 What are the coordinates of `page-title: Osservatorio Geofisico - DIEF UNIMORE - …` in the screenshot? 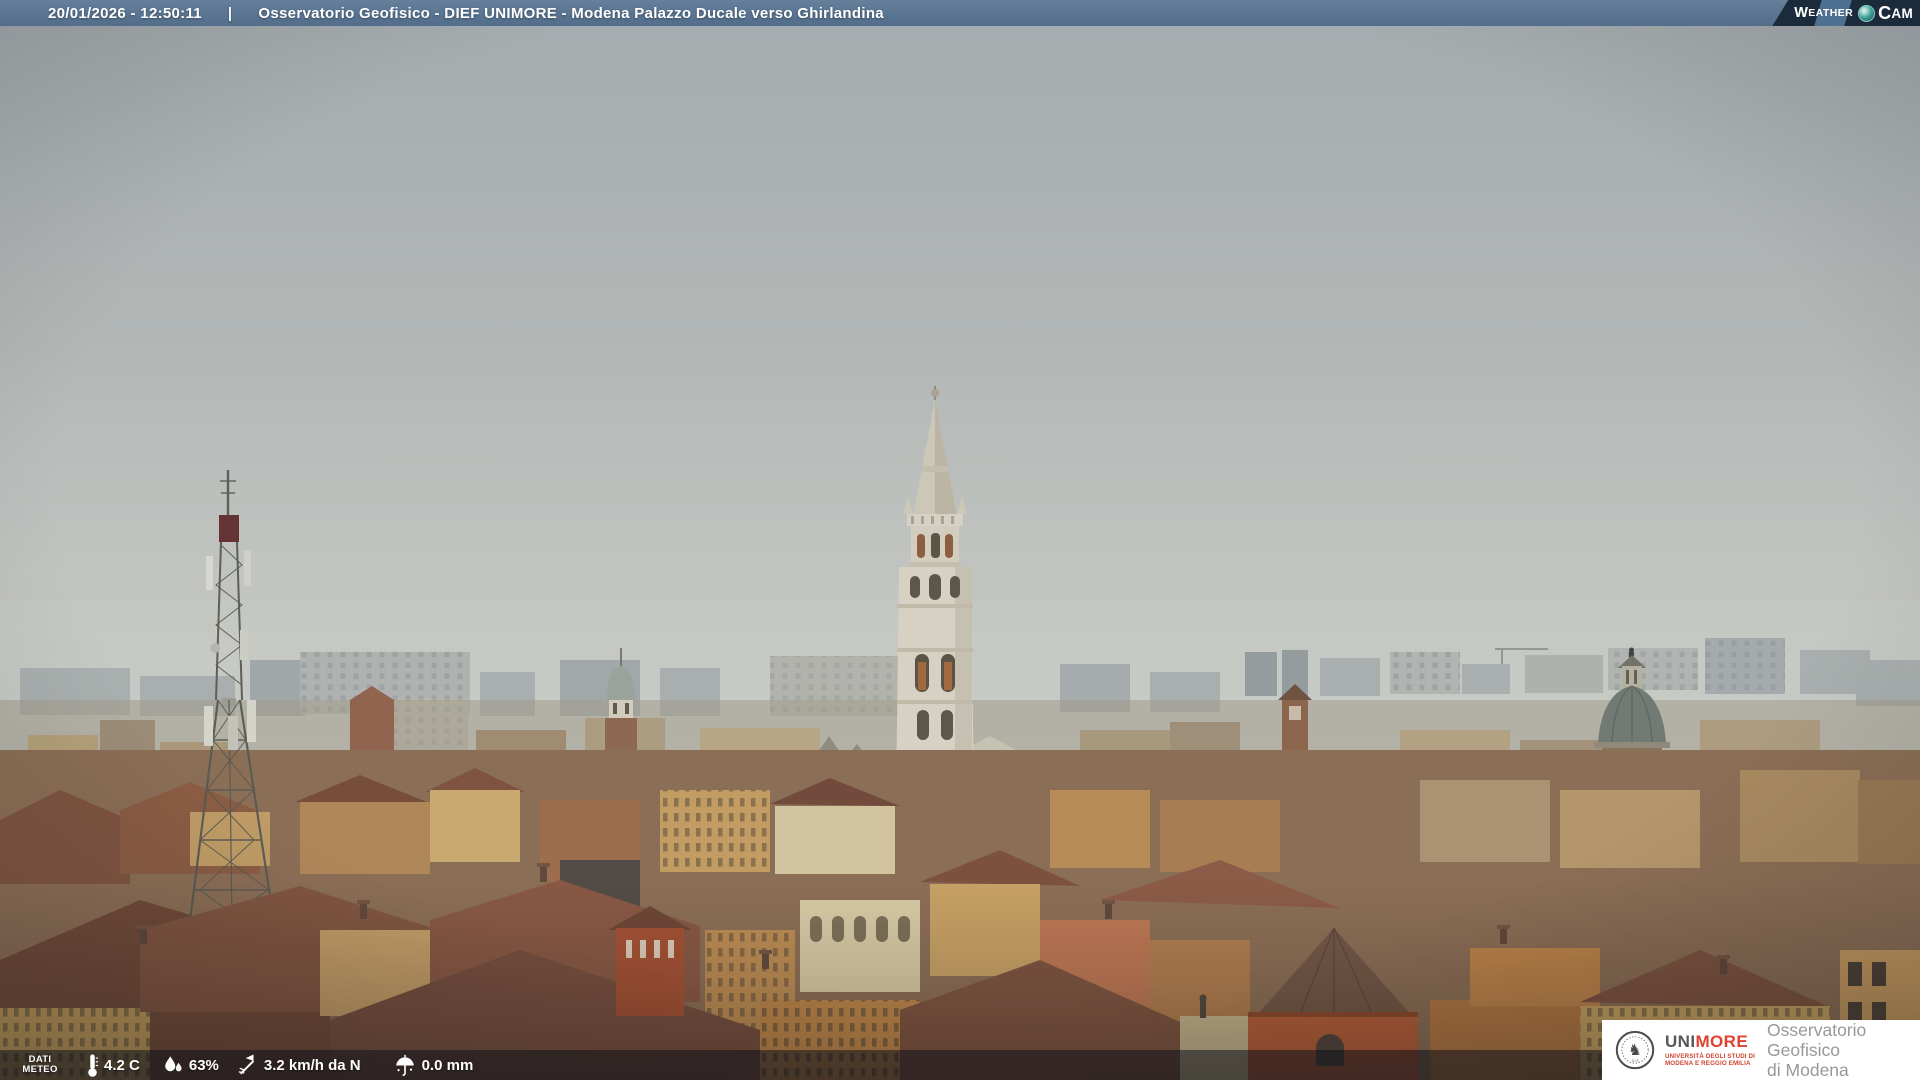 It's located at (571, 13).